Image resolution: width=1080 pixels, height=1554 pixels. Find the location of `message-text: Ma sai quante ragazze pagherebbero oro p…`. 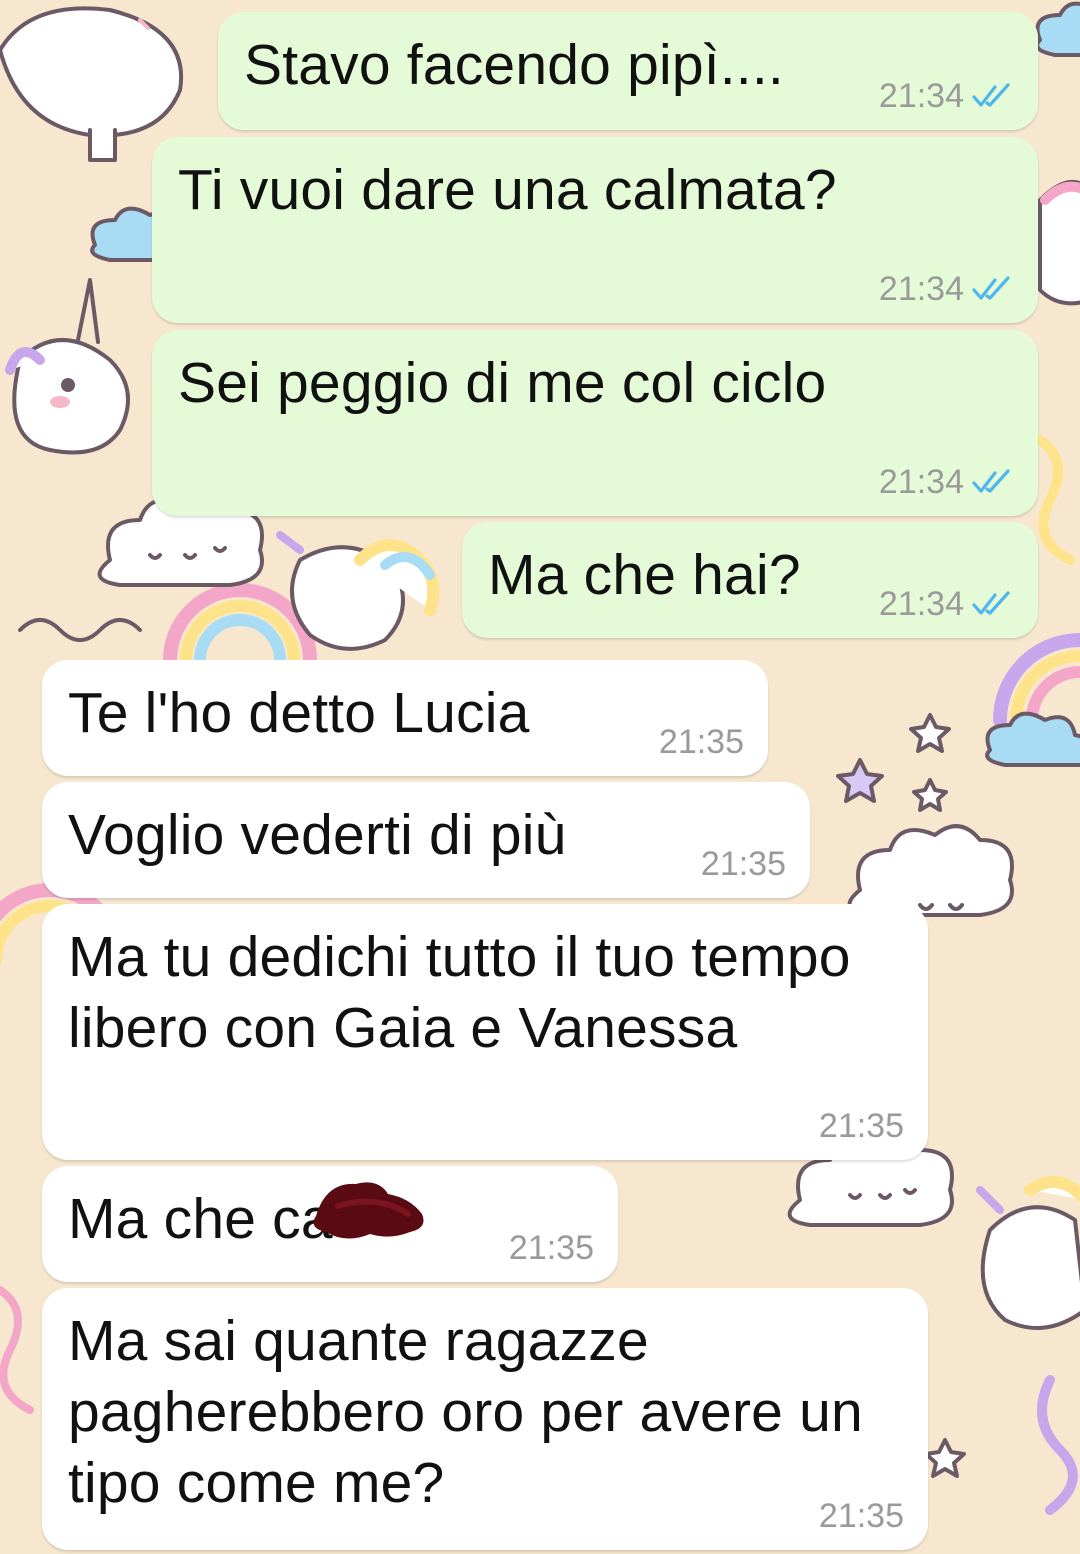

message-text: Ma sai quante ragazze pagherebbero oro p… is located at coordinates (465, 1412).